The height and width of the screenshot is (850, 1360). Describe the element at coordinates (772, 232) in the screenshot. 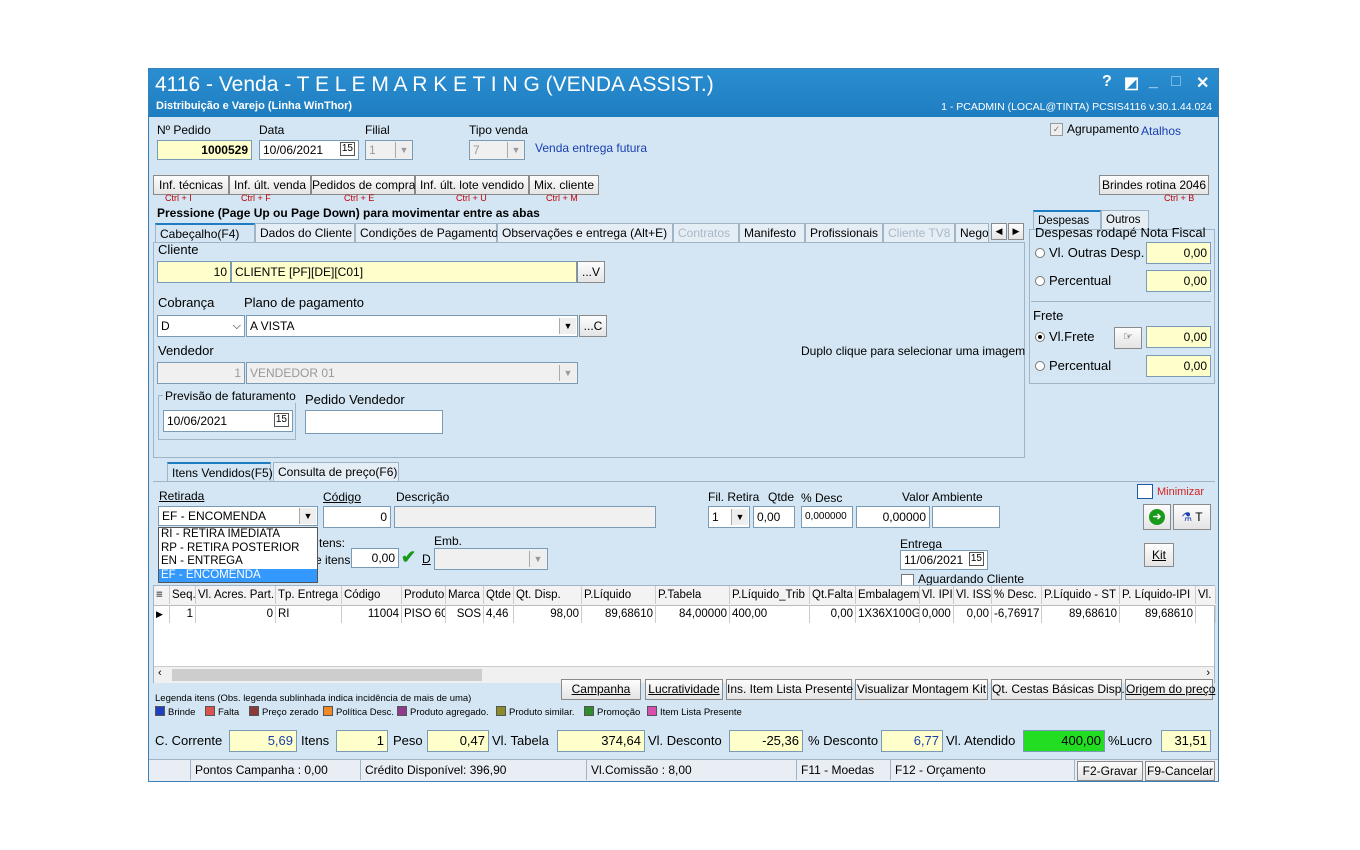

I see `tab-manifesto: Manifesto` at that location.